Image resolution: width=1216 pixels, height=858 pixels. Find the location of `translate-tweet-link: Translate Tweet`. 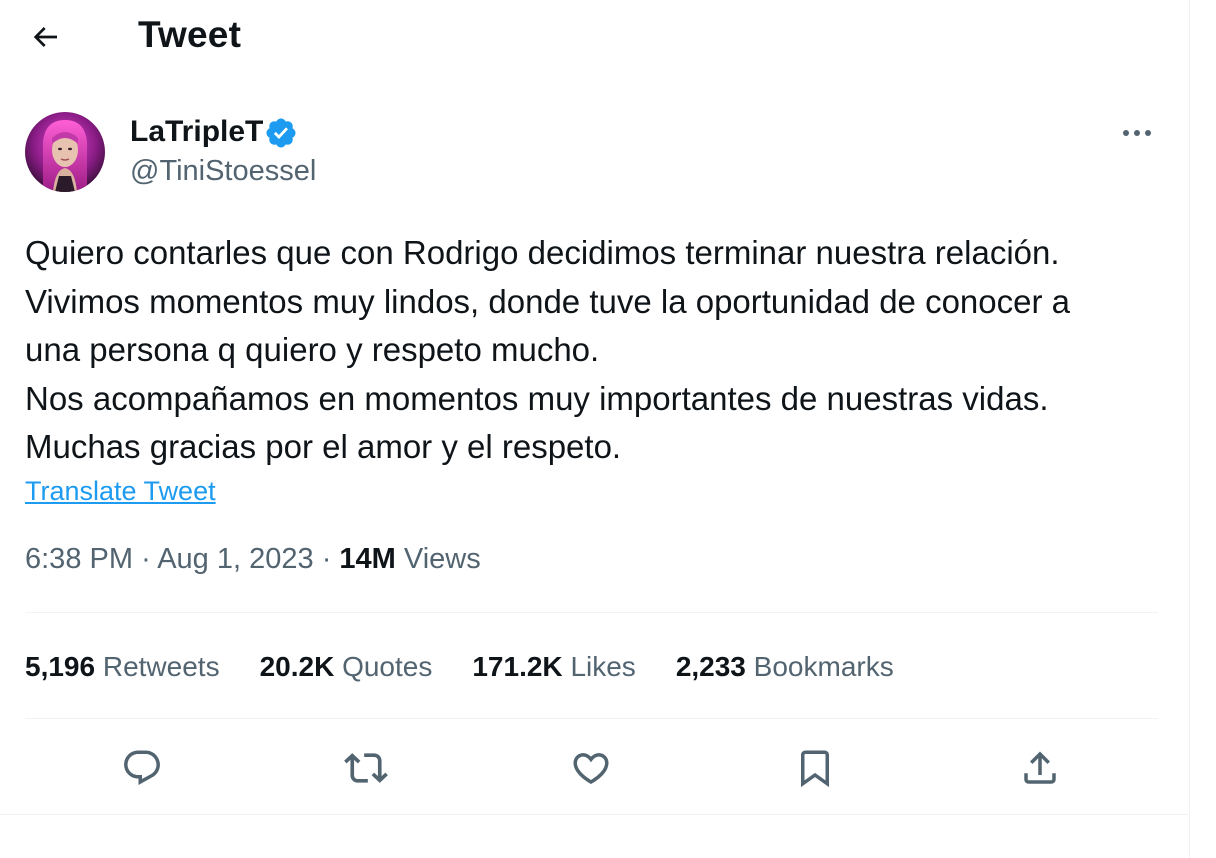

translate-tweet-link: Translate Tweet is located at coordinates (120, 491).